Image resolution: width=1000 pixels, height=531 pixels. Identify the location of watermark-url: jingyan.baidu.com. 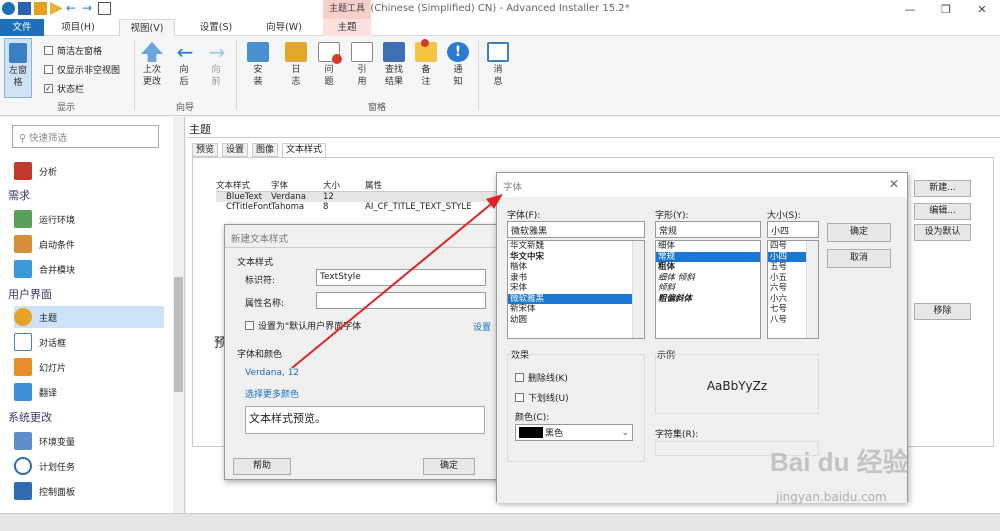
(831, 497).